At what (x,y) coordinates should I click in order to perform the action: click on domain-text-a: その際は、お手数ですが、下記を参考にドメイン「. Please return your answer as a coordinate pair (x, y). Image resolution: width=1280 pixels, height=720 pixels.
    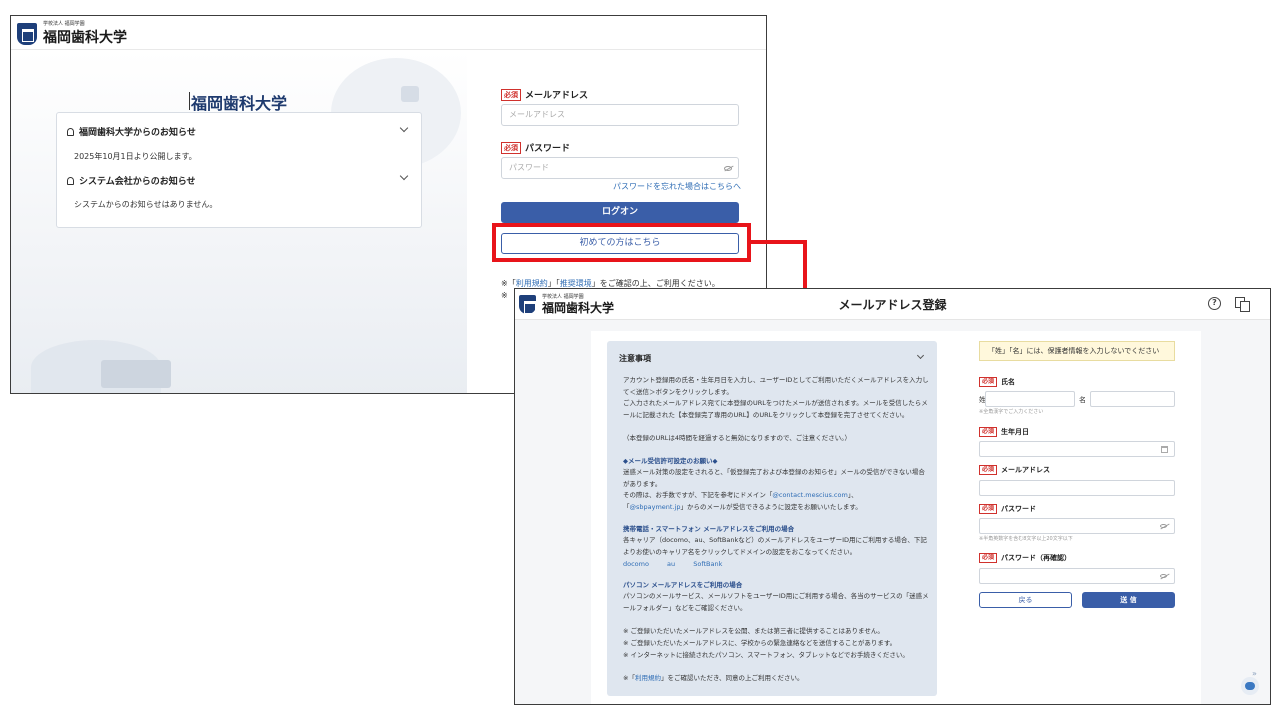
    Looking at the image, I should click on (698, 495).